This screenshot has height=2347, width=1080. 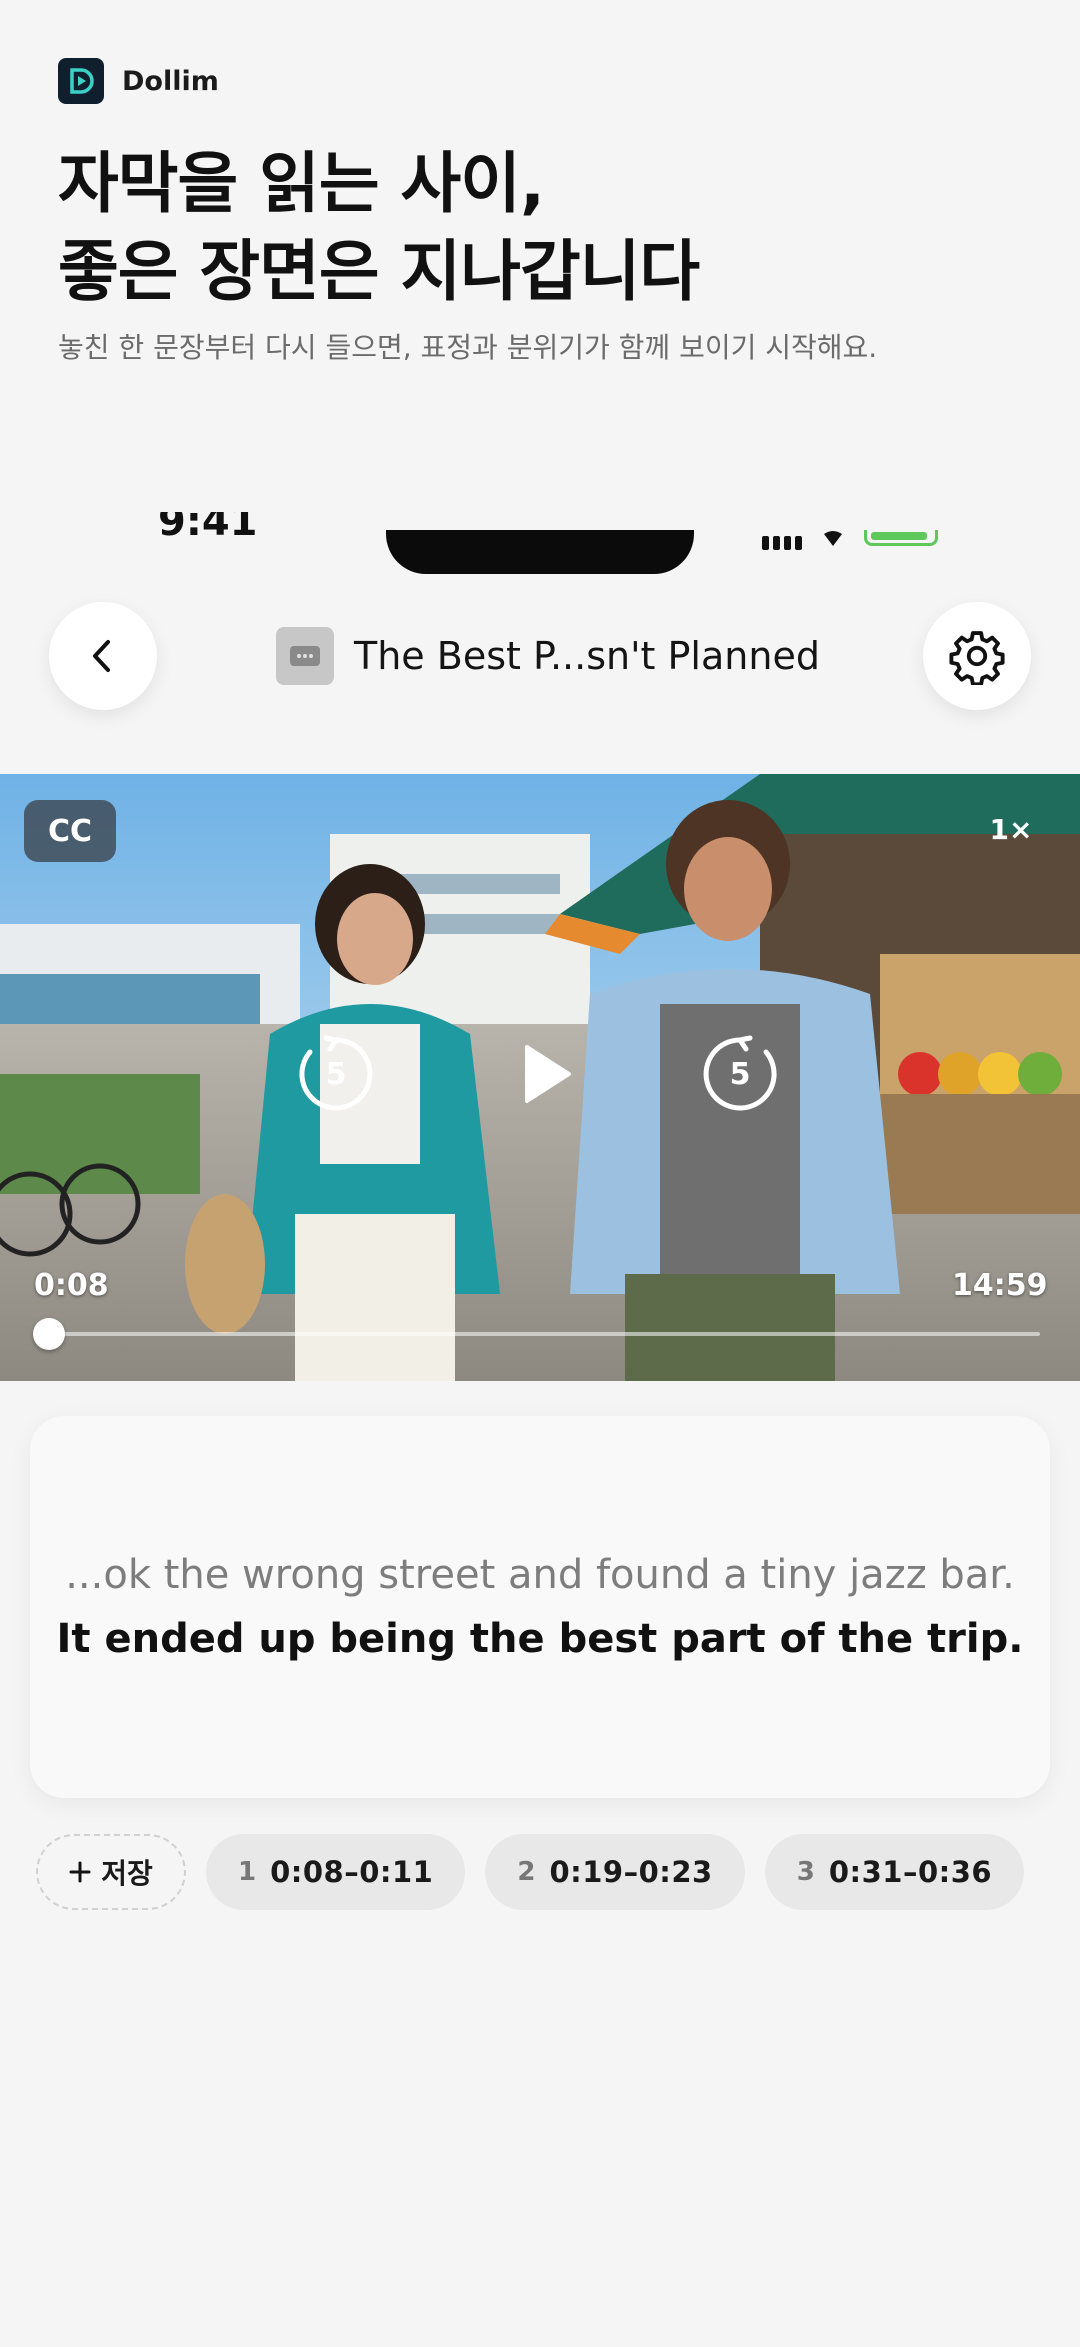 What do you see at coordinates (782, 540) in the screenshot?
I see `signal-icon` at bounding box center [782, 540].